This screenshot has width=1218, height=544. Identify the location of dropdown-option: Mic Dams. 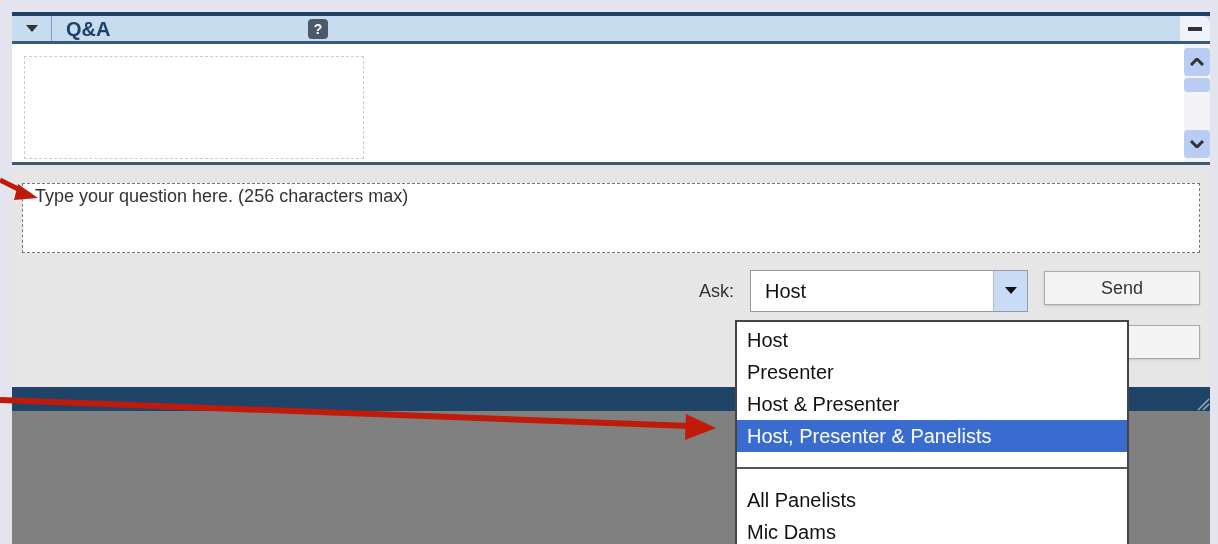
(932, 530).